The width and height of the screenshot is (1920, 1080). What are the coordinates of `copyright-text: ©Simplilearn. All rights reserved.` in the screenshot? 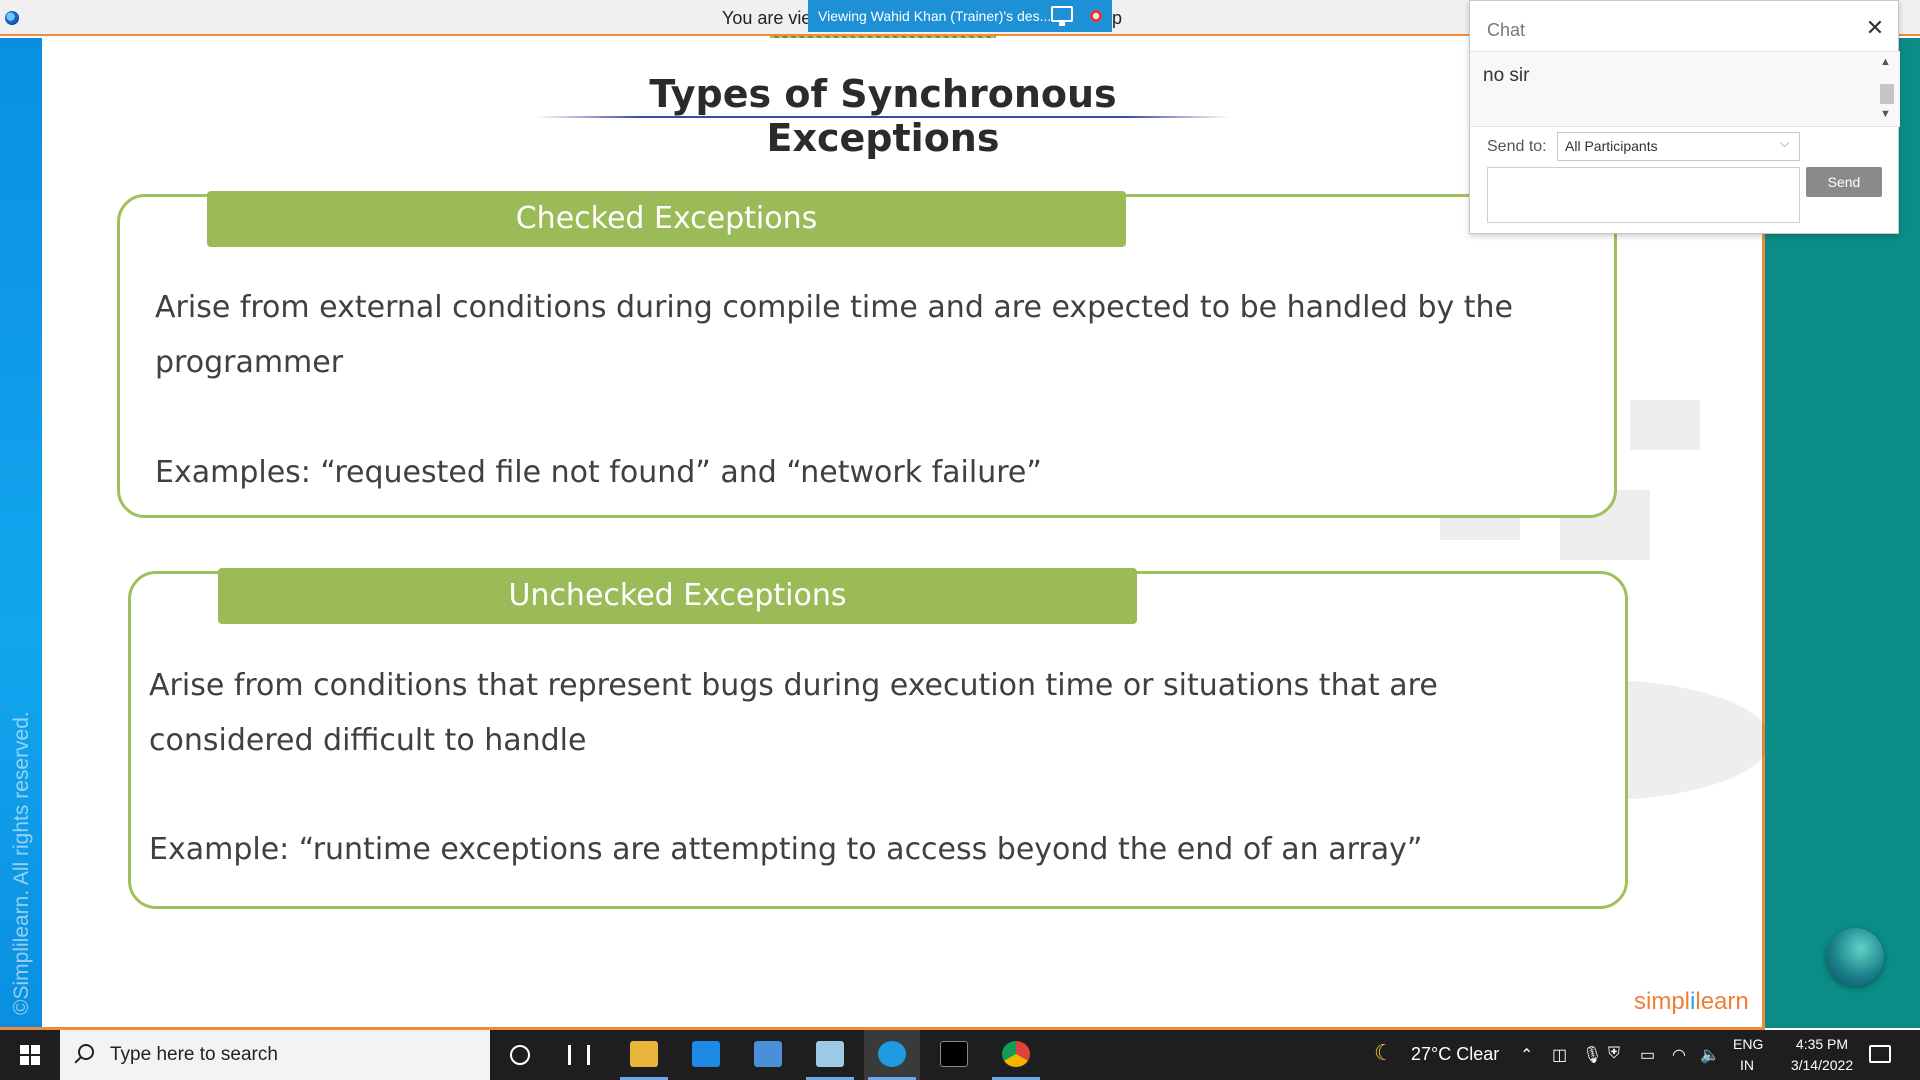 It's located at (21, 863).